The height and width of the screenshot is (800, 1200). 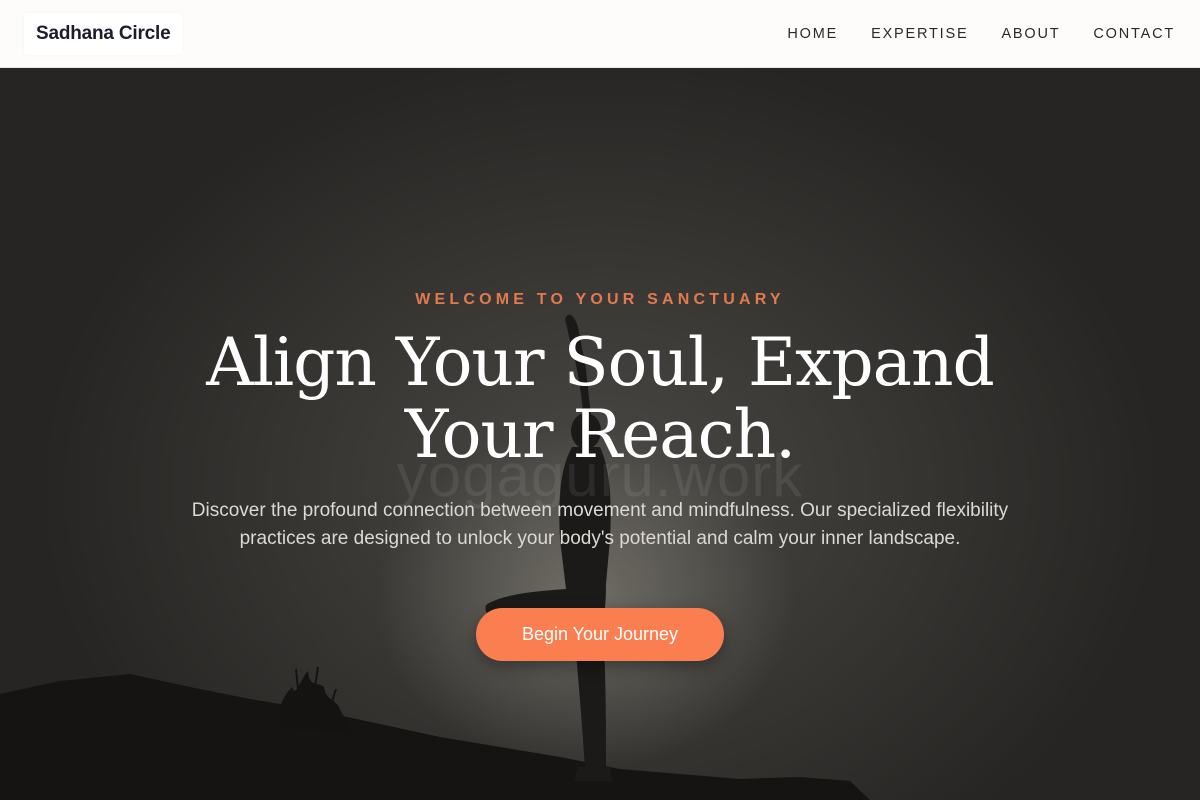 I want to click on hero-headline: Align Your Soul, Expand Your Reach., so click(x=600, y=399).